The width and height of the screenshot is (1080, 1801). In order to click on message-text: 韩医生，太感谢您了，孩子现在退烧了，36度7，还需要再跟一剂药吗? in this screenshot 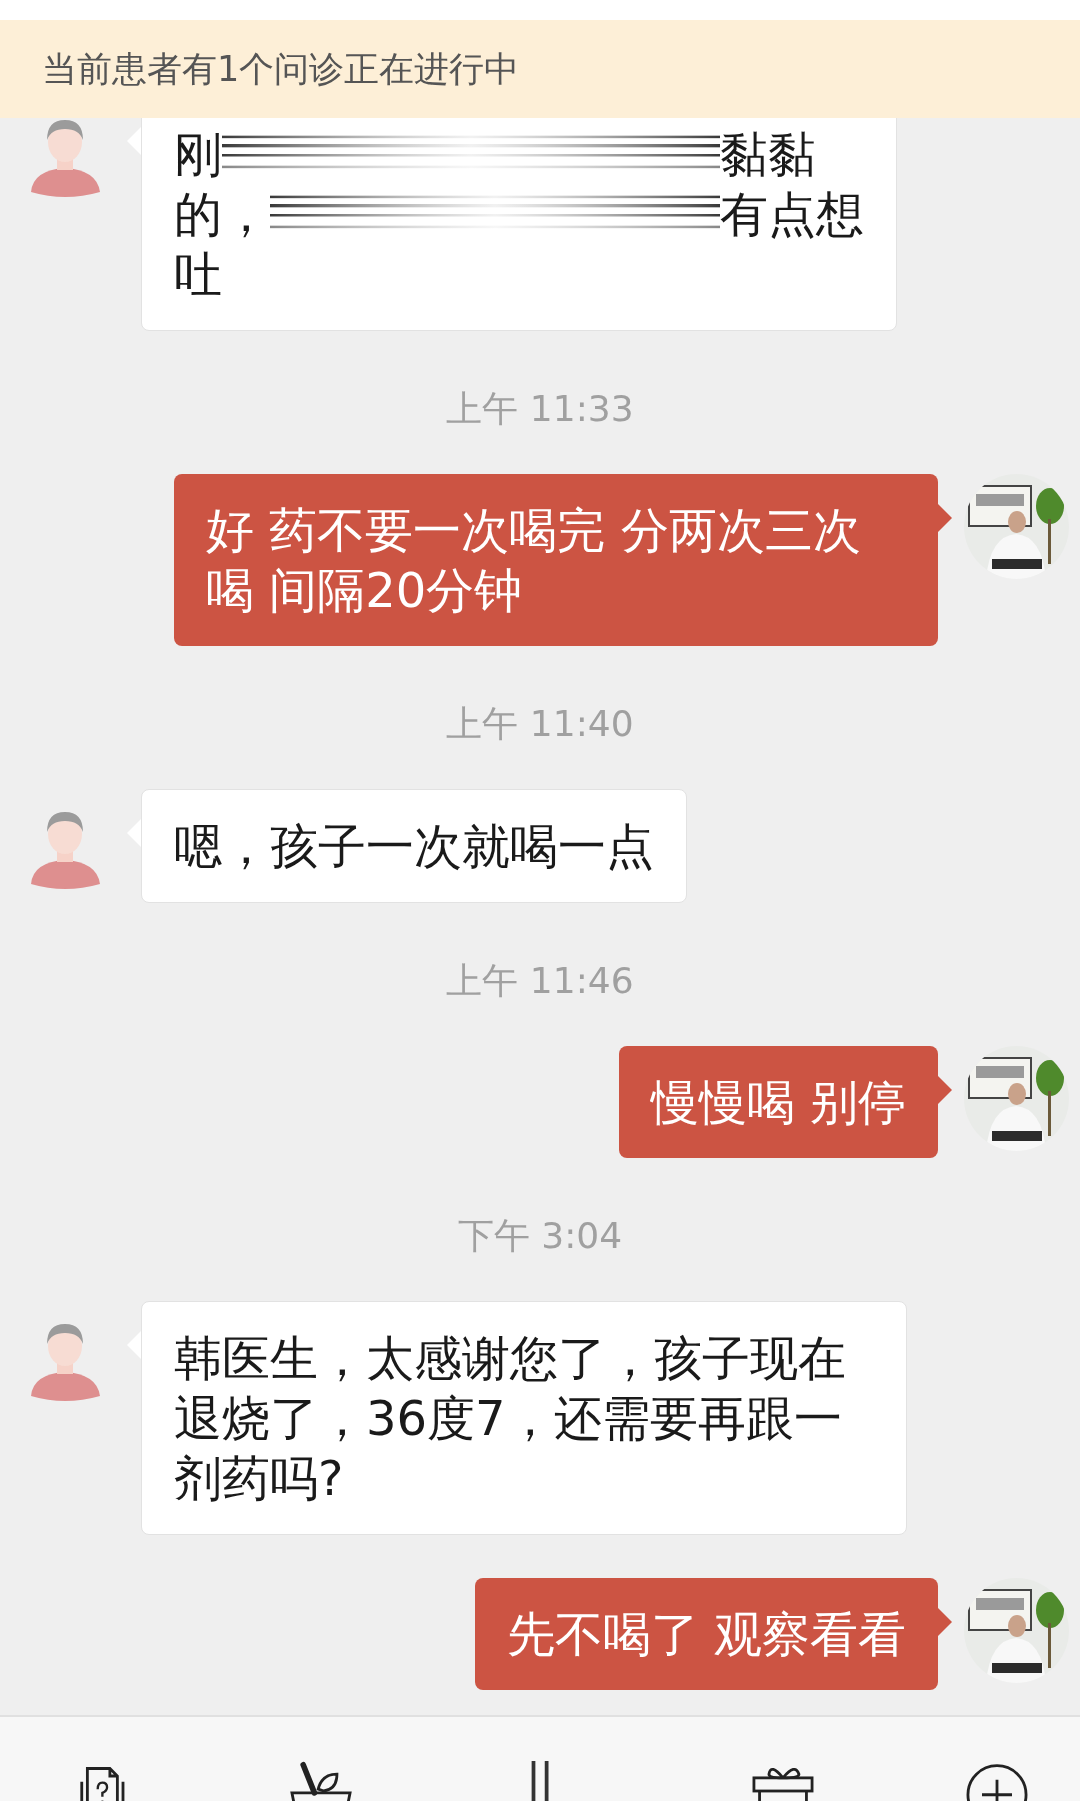, I will do `click(510, 1418)`.